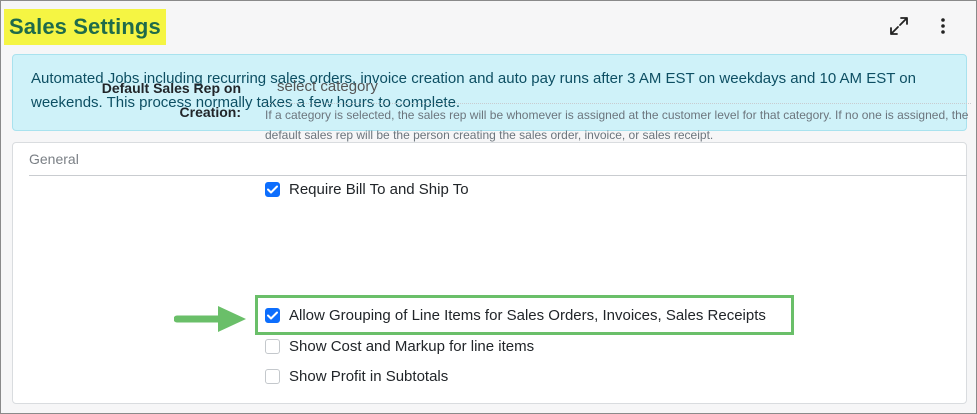 The image size is (977, 414). I want to click on expand-icon, so click(899, 26).